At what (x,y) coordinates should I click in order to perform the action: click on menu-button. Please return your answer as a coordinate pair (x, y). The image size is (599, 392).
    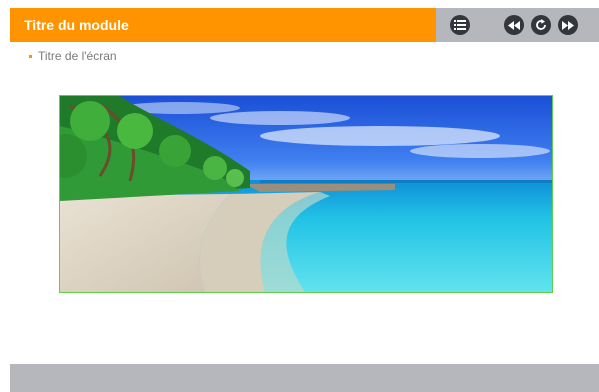
    Looking at the image, I should click on (460, 25).